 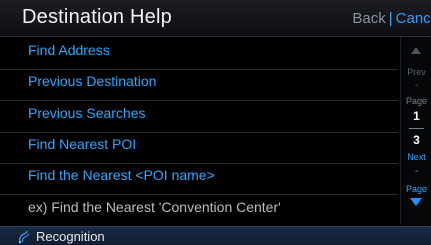 I want to click on list-item-find-nearest-poi: Find Nearest POI, so click(x=199, y=147).